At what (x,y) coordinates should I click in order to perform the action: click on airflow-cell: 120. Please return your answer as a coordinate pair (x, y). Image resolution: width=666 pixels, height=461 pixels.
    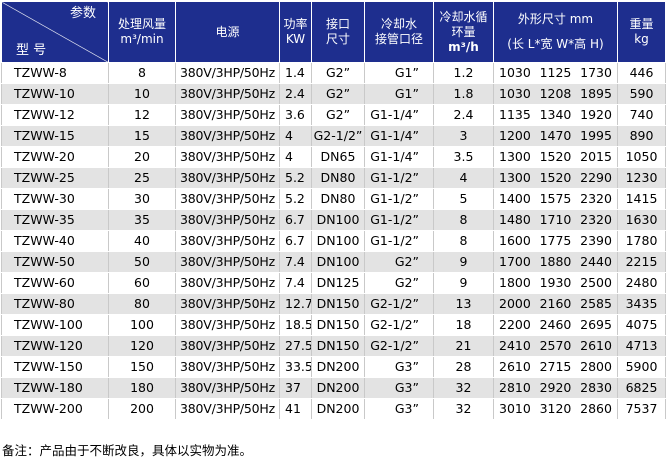
    Looking at the image, I should click on (142, 346).